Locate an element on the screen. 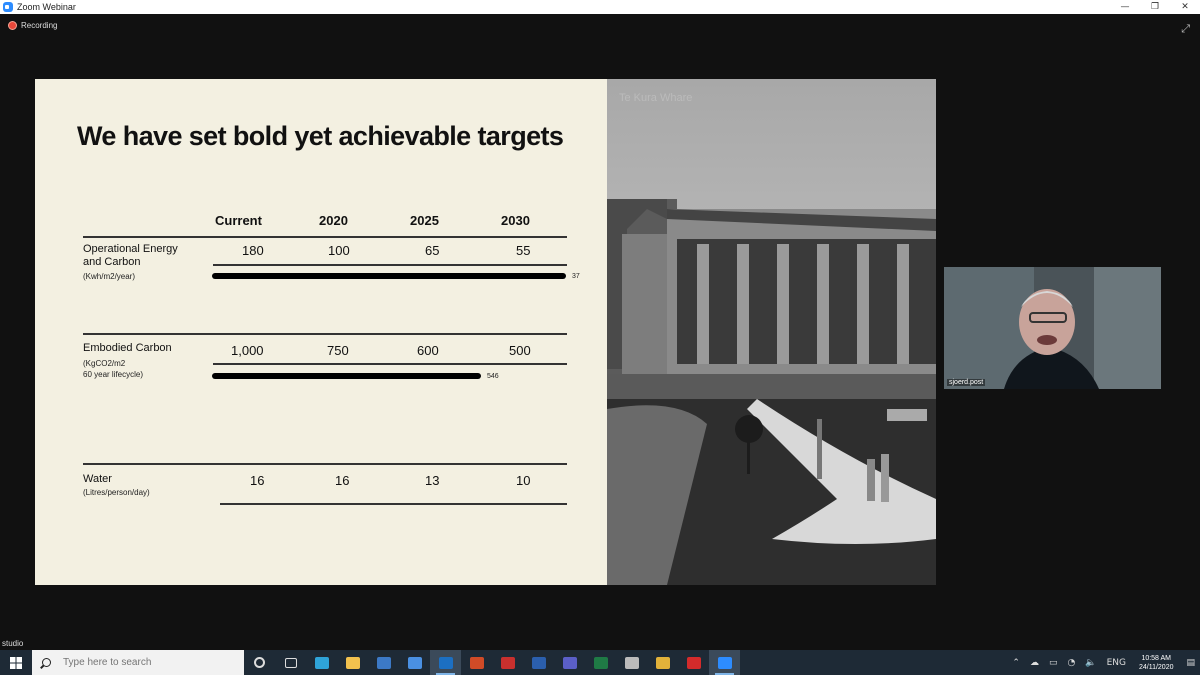  mail-icon is located at coordinates (414, 662).